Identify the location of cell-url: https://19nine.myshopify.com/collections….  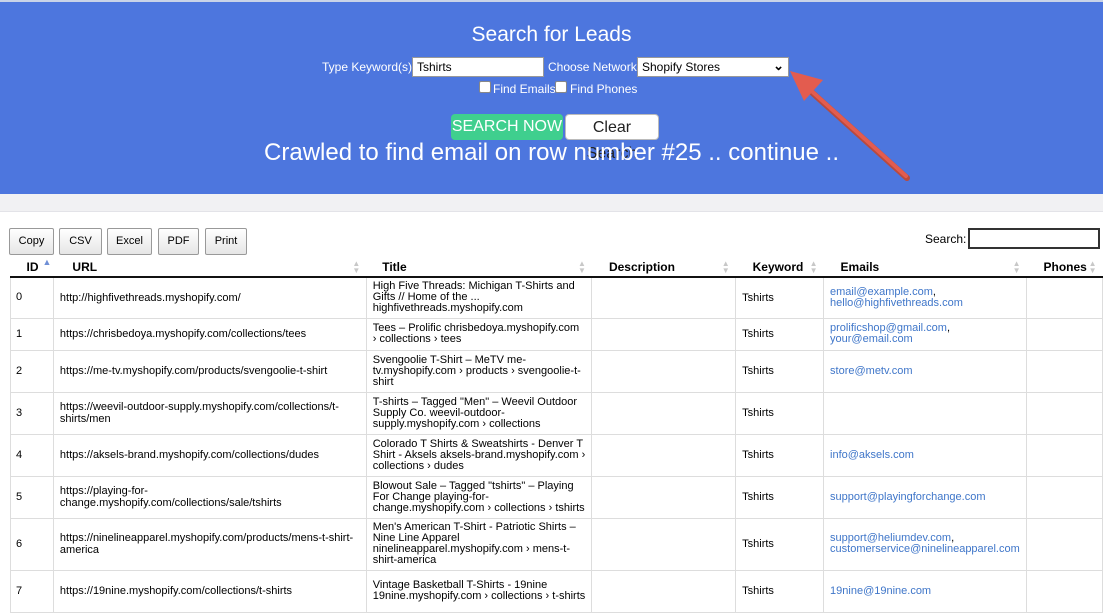
(209, 591).